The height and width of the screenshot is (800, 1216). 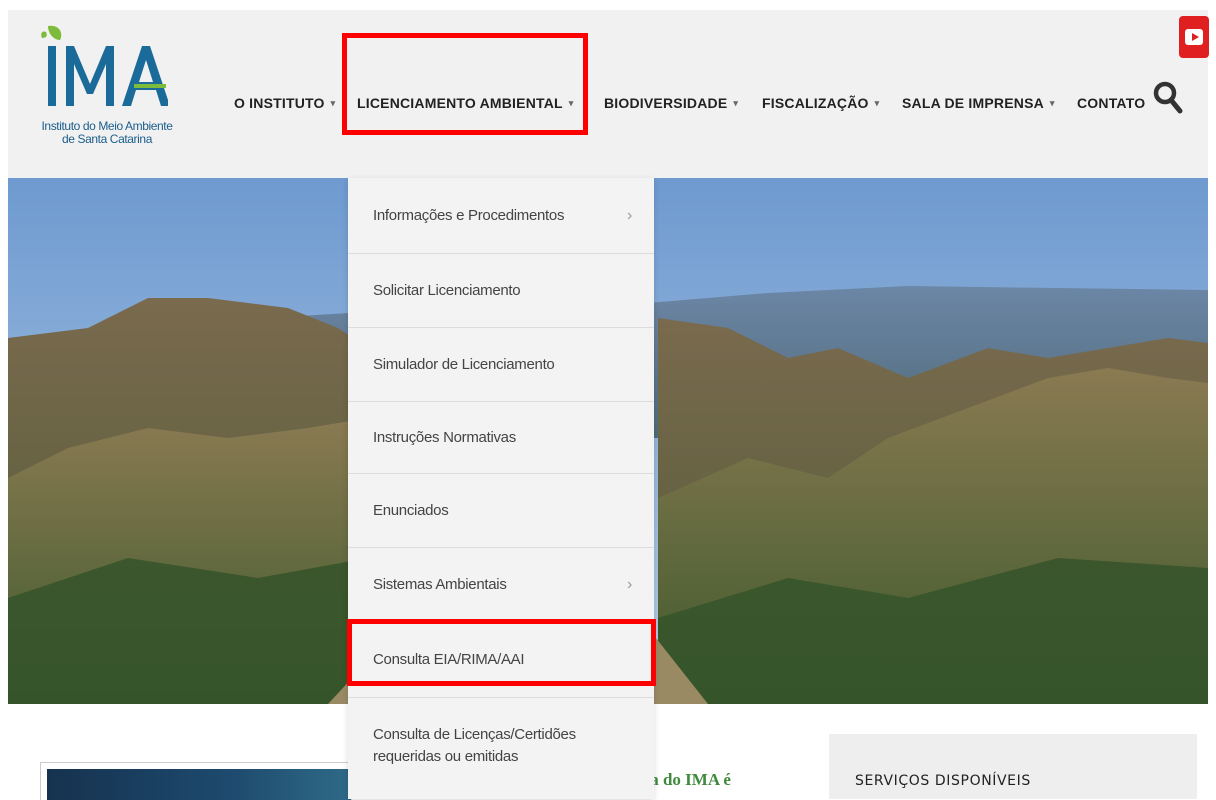 I want to click on menu-item-sistemas-ambientais: Sistemas Ambientais ›, so click(x=501, y=585).